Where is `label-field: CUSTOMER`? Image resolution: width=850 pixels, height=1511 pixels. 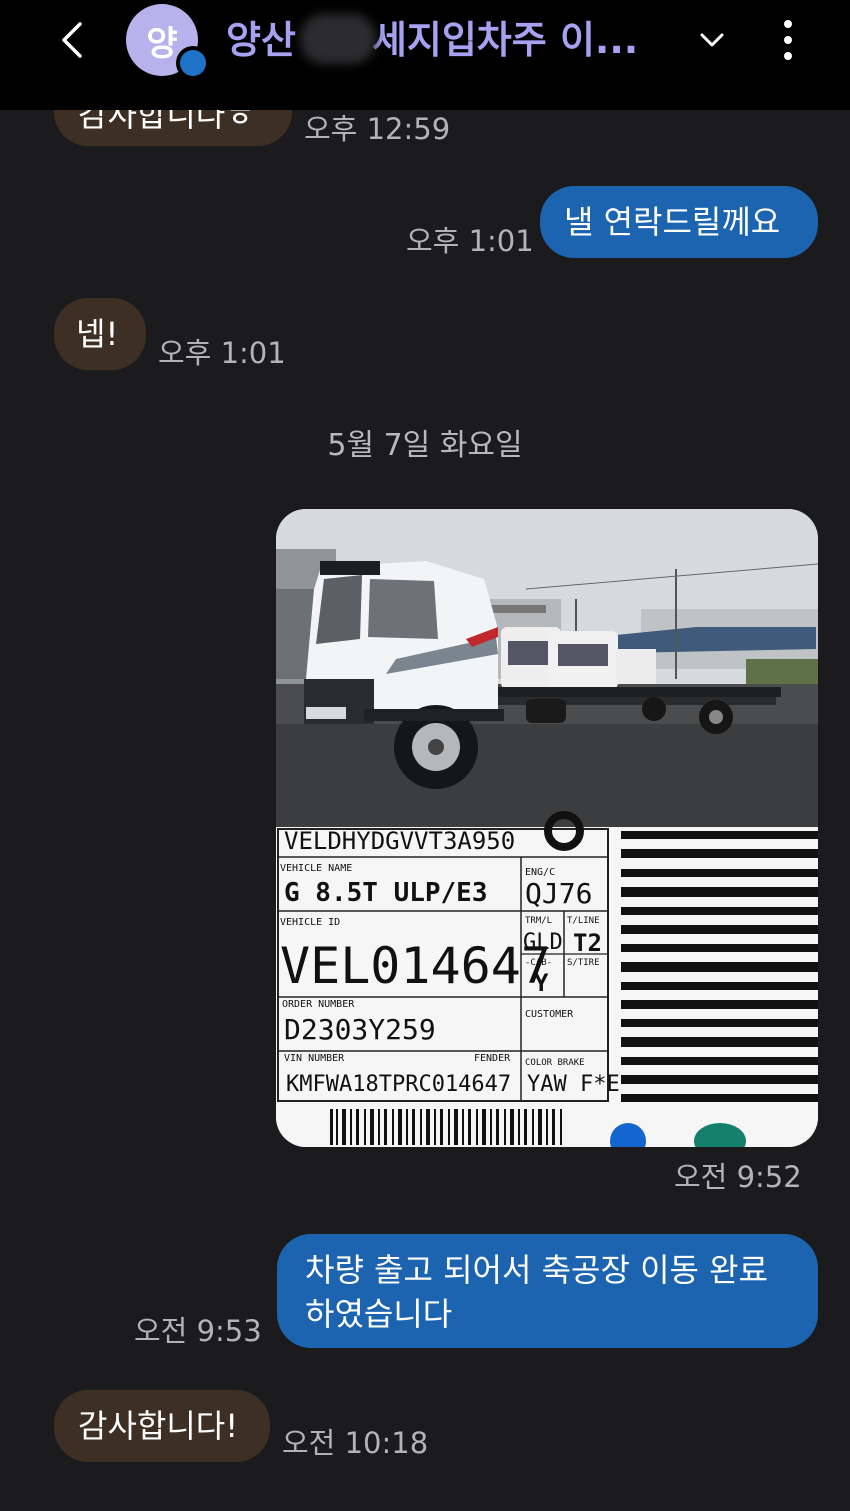
label-field: CUSTOMER is located at coordinates (549, 1014).